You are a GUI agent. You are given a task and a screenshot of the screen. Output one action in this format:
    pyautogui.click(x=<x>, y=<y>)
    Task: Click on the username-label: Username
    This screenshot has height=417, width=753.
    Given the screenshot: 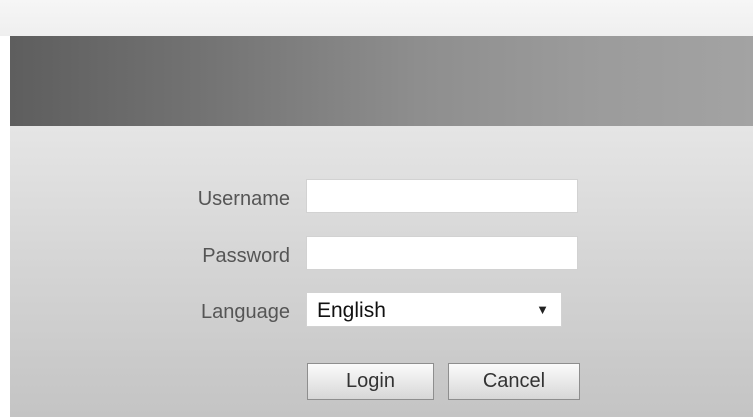 What is the action you would take?
    pyautogui.click(x=243, y=199)
    